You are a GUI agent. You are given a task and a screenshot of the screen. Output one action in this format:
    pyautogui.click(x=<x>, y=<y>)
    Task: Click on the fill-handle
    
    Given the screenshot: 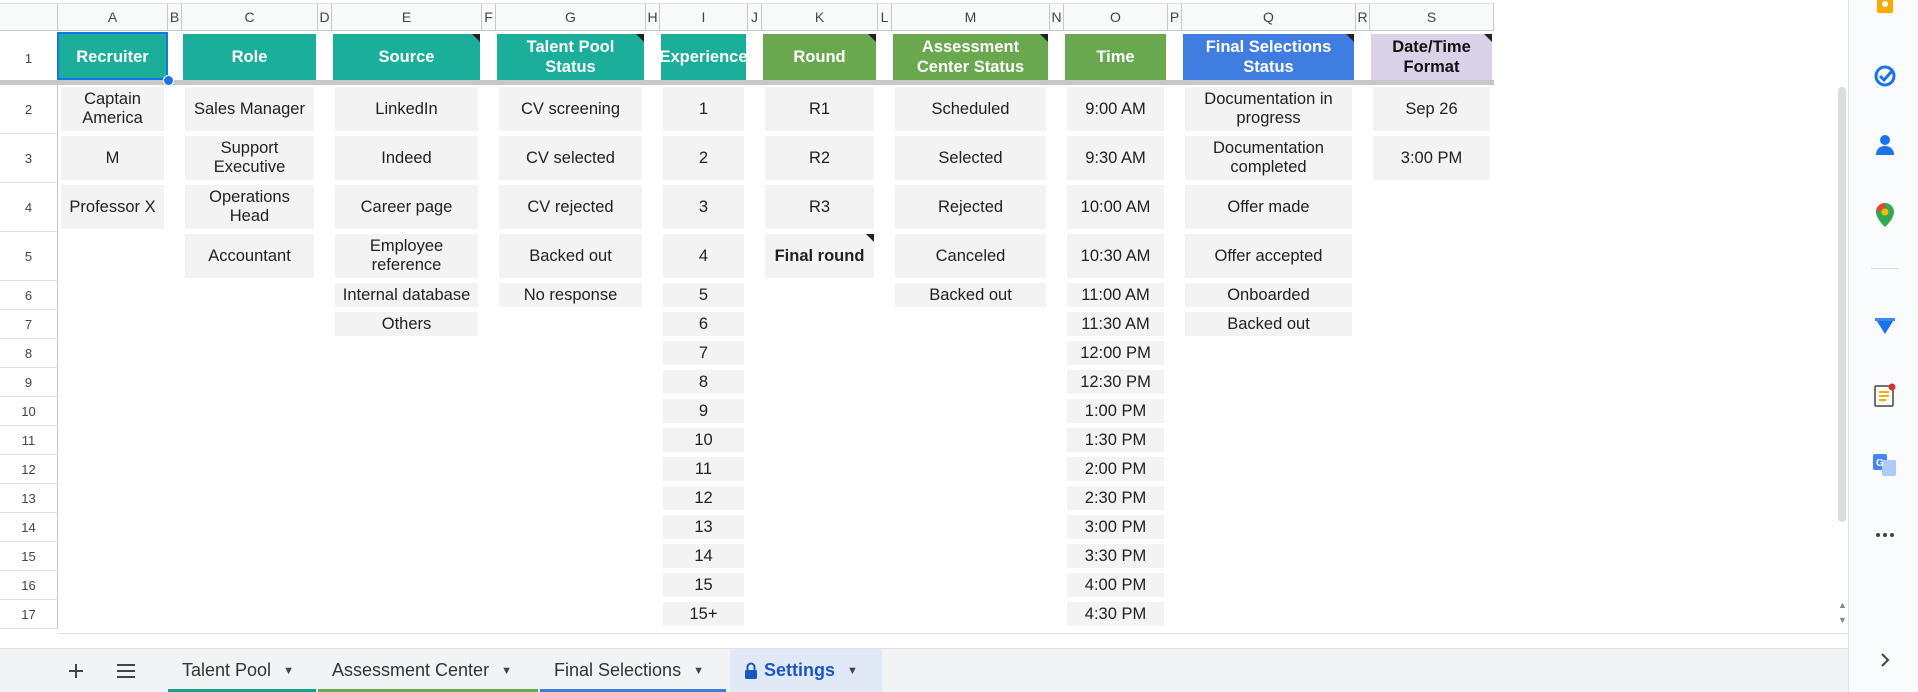 What is the action you would take?
    pyautogui.click(x=168, y=80)
    